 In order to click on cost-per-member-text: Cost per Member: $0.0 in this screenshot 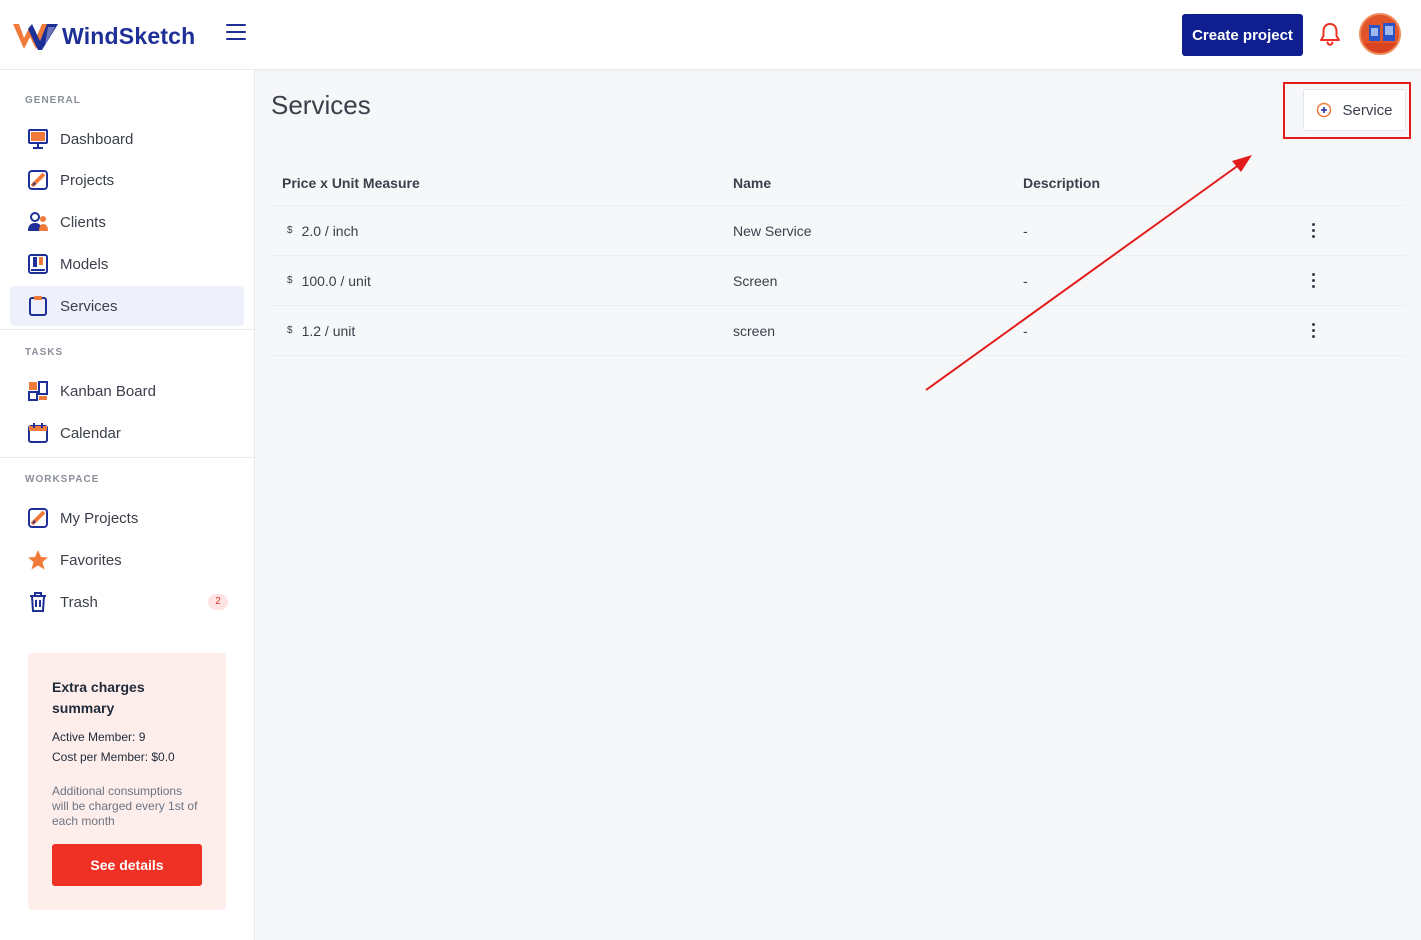, I will do `click(113, 757)`.